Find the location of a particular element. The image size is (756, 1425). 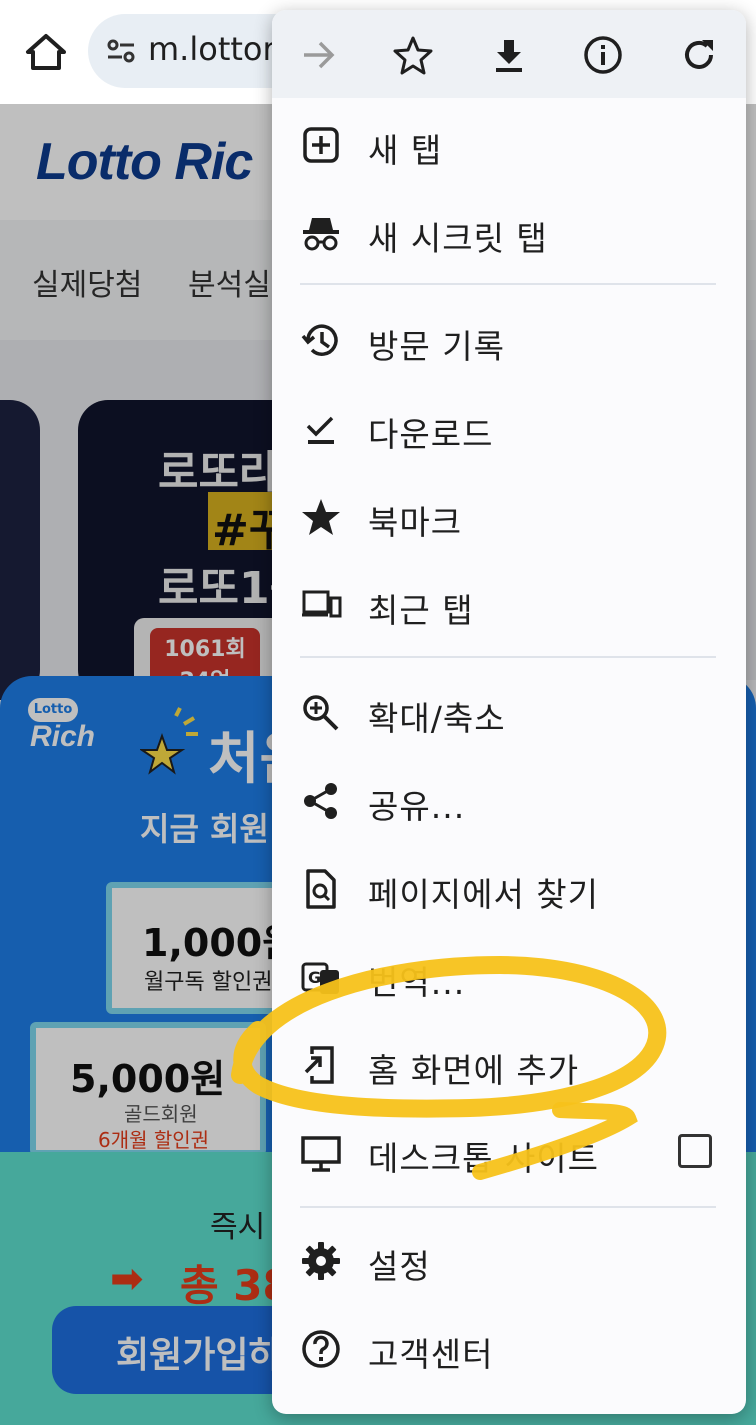

history-icon is located at coordinates (319, 340).